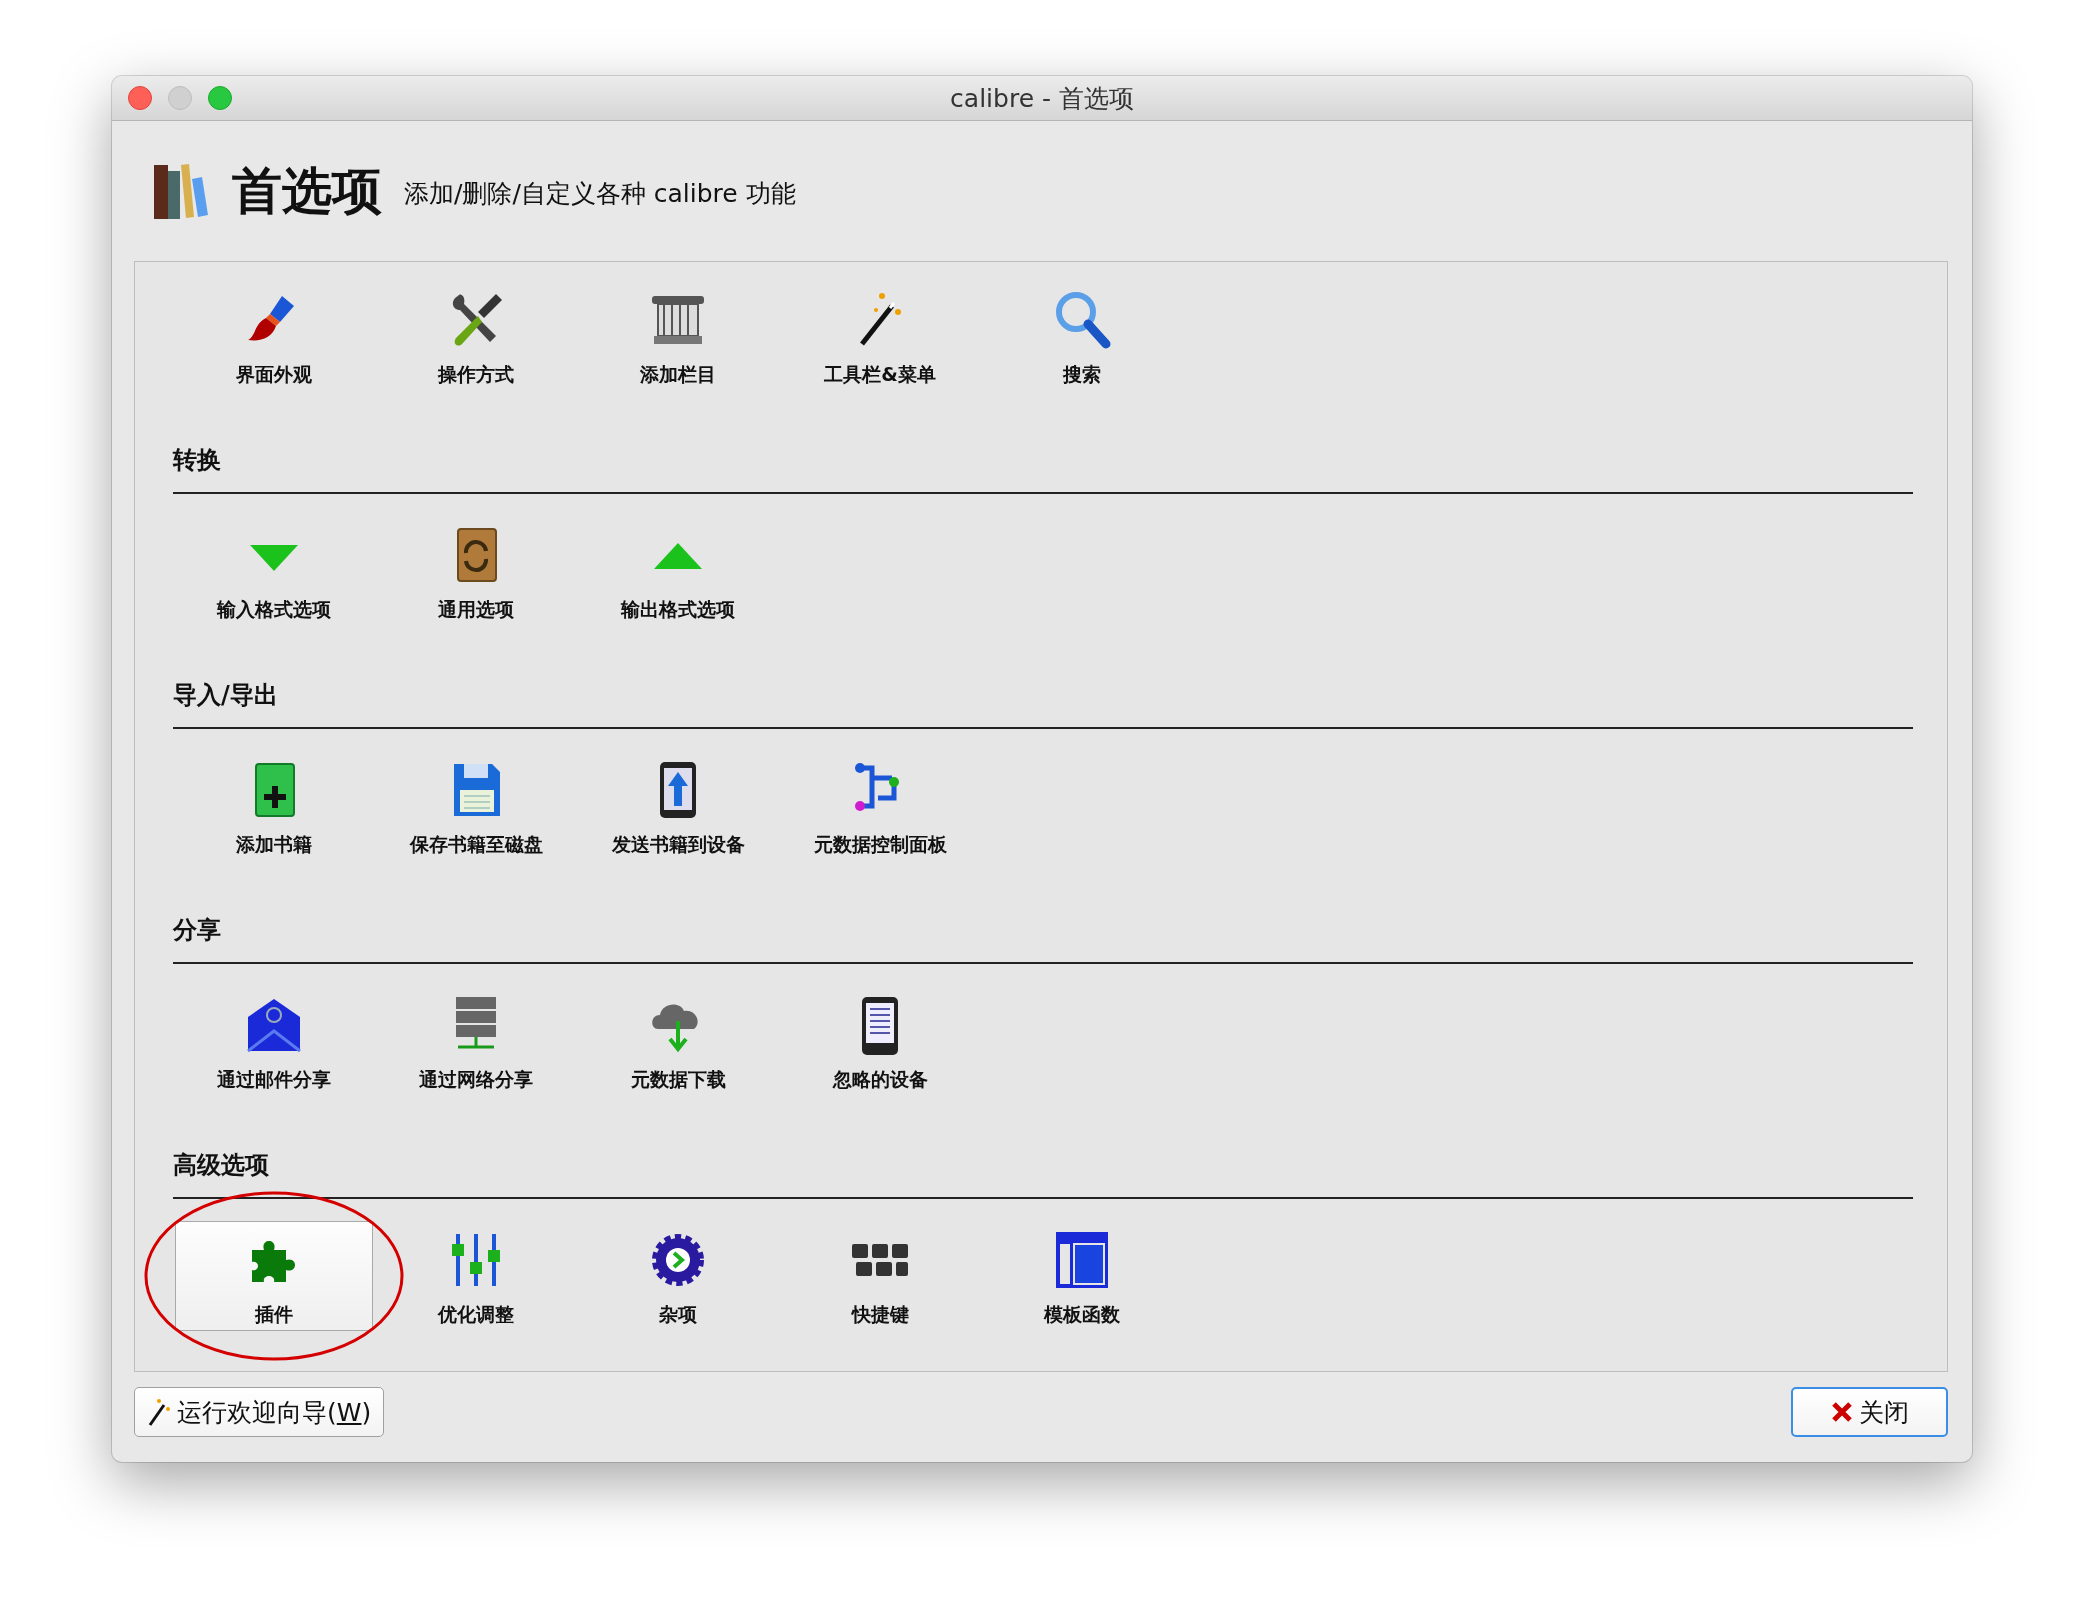  I want to click on window-title: calibre - 首选项, so click(1042, 98).